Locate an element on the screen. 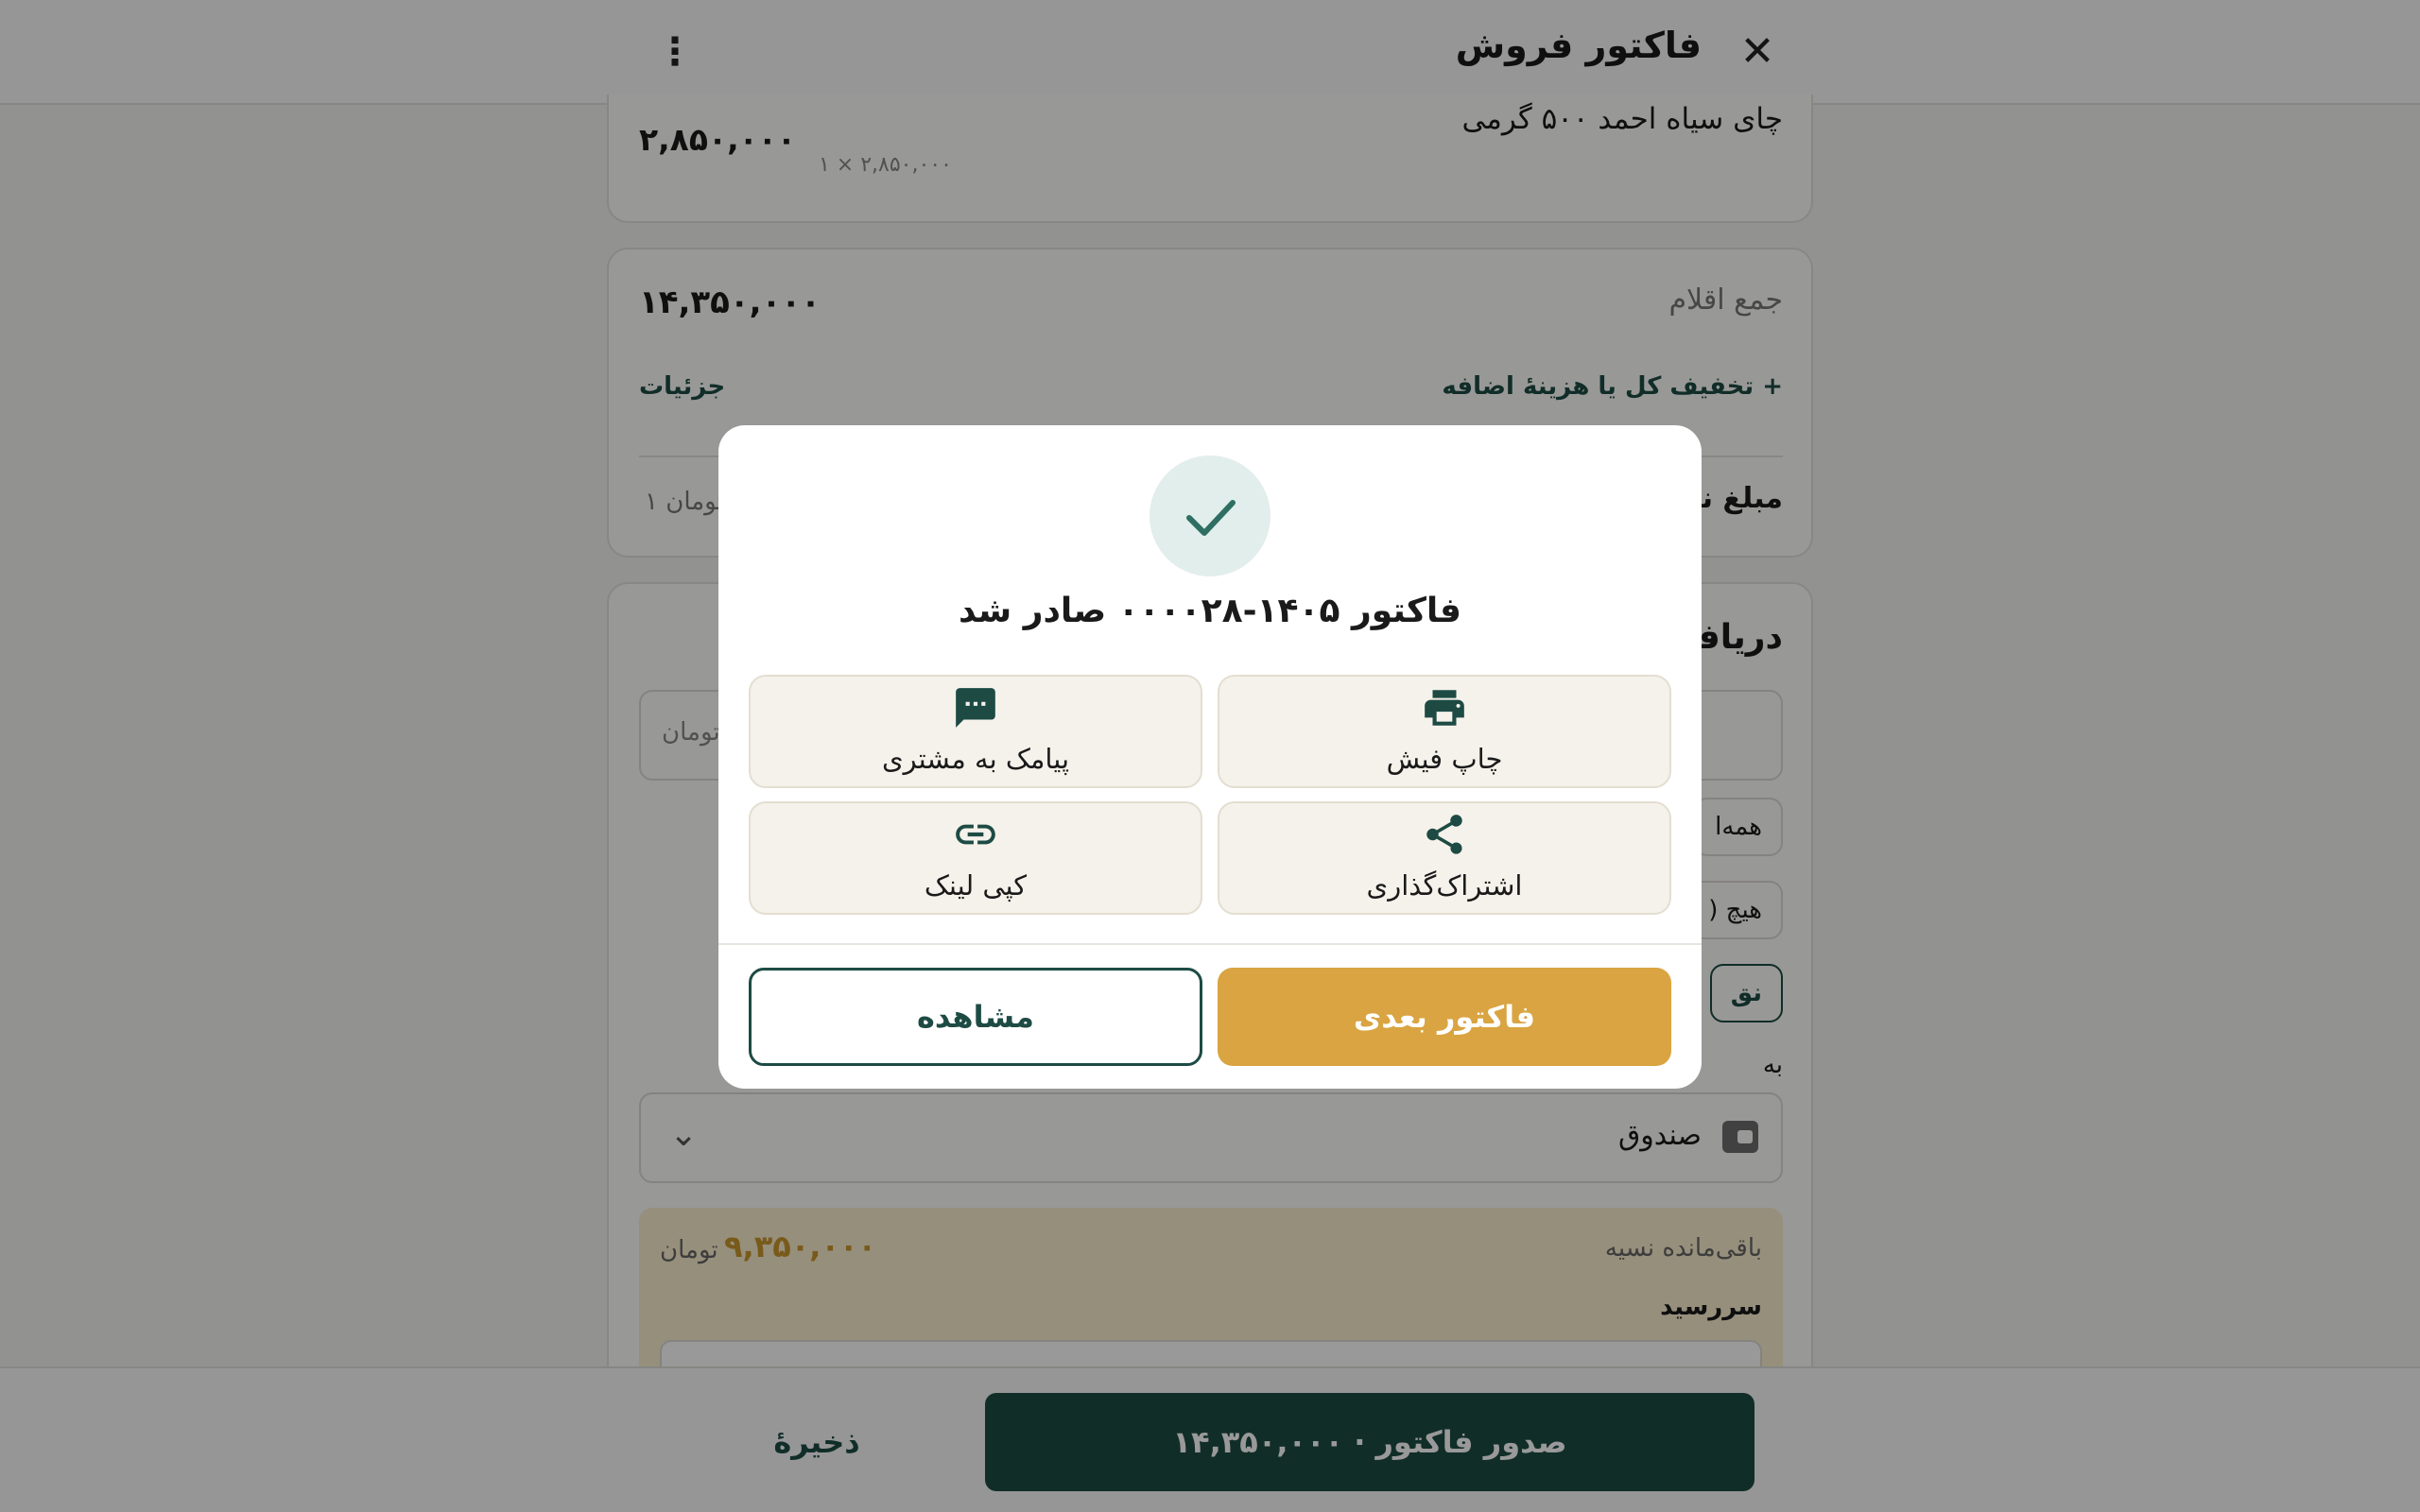  check-icon is located at coordinates (1211, 518).